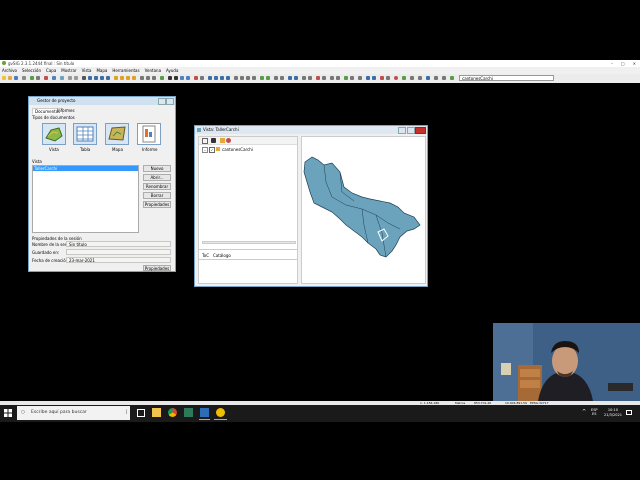 The width and height of the screenshot is (640, 480). What do you see at coordinates (31, 70) in the screenshot?
I see `menu-seleccion: Selección` at bounding box center [31, 70].